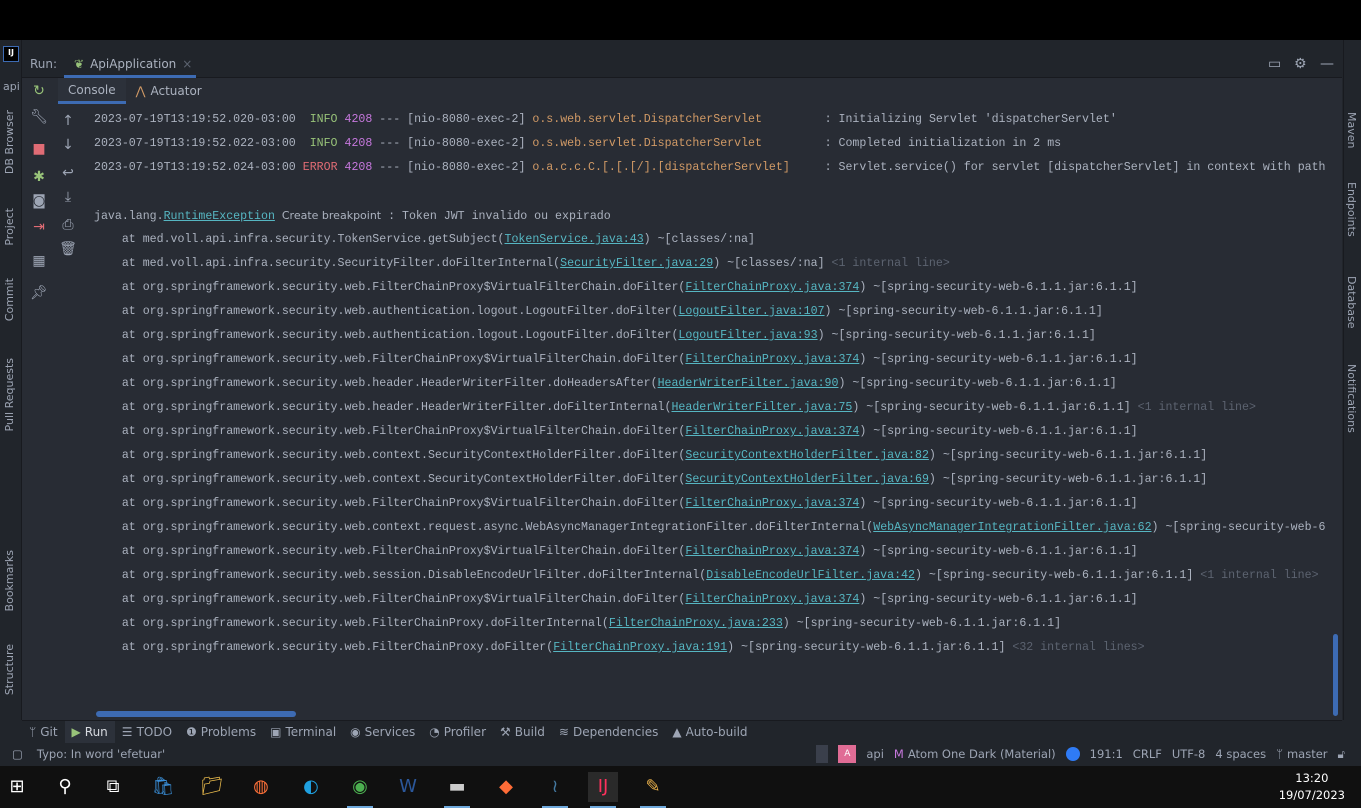 This screenshot has width=1361, height=808. Describe the element at coordinates (17, 787) in the screenshot. I see `windows-start-icon: ⊞` at that location.